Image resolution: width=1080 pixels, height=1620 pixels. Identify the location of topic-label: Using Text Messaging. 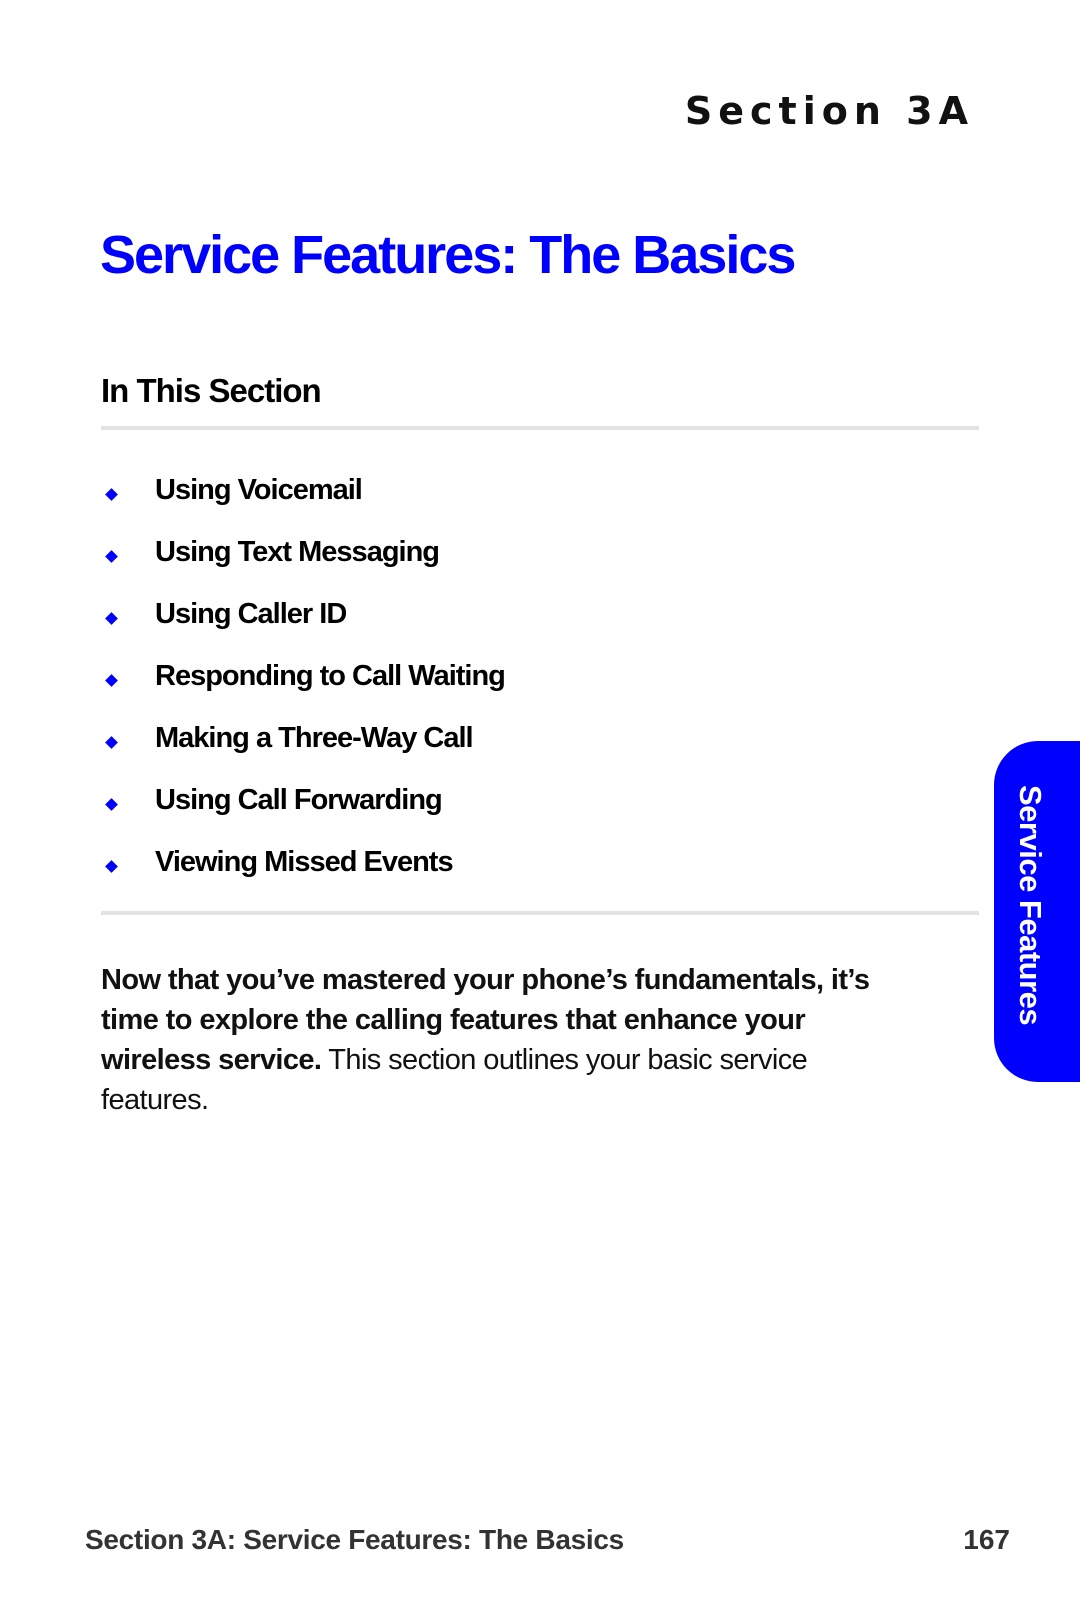
(297, 551).